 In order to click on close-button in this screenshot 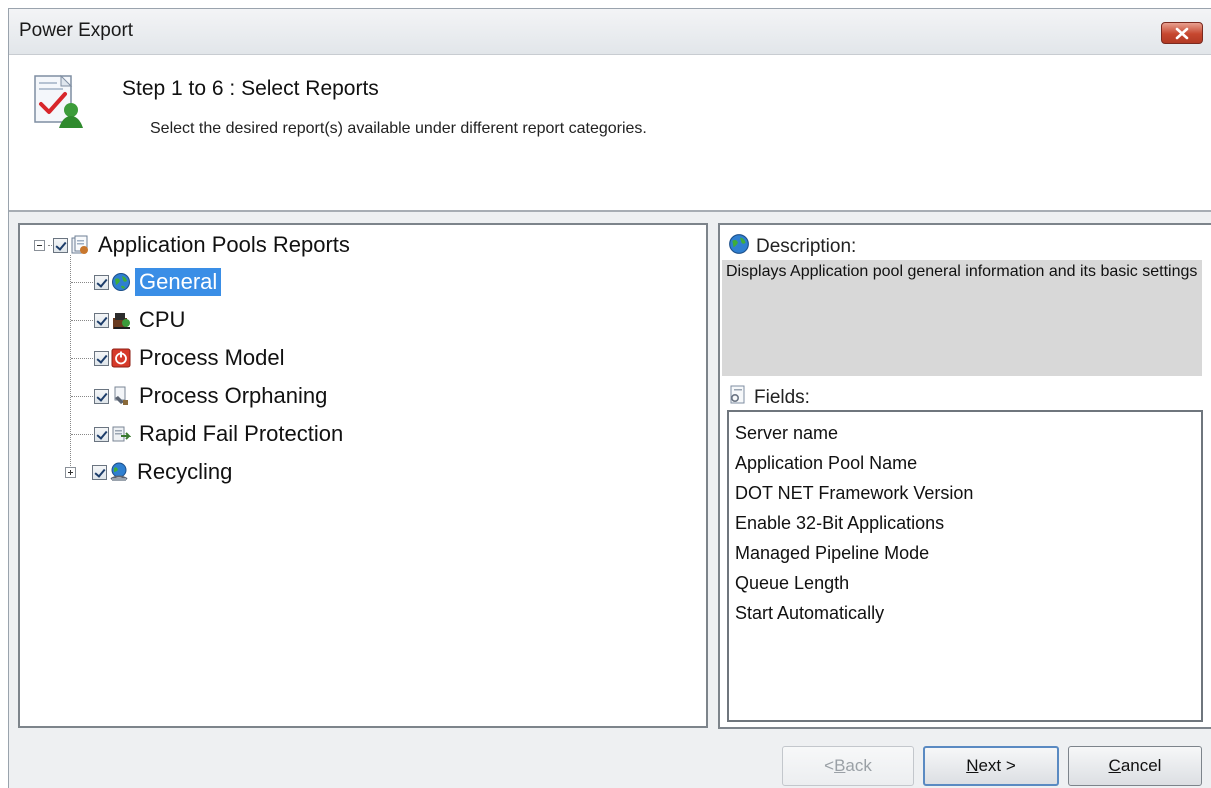, I will do `click(1182, 33)`.